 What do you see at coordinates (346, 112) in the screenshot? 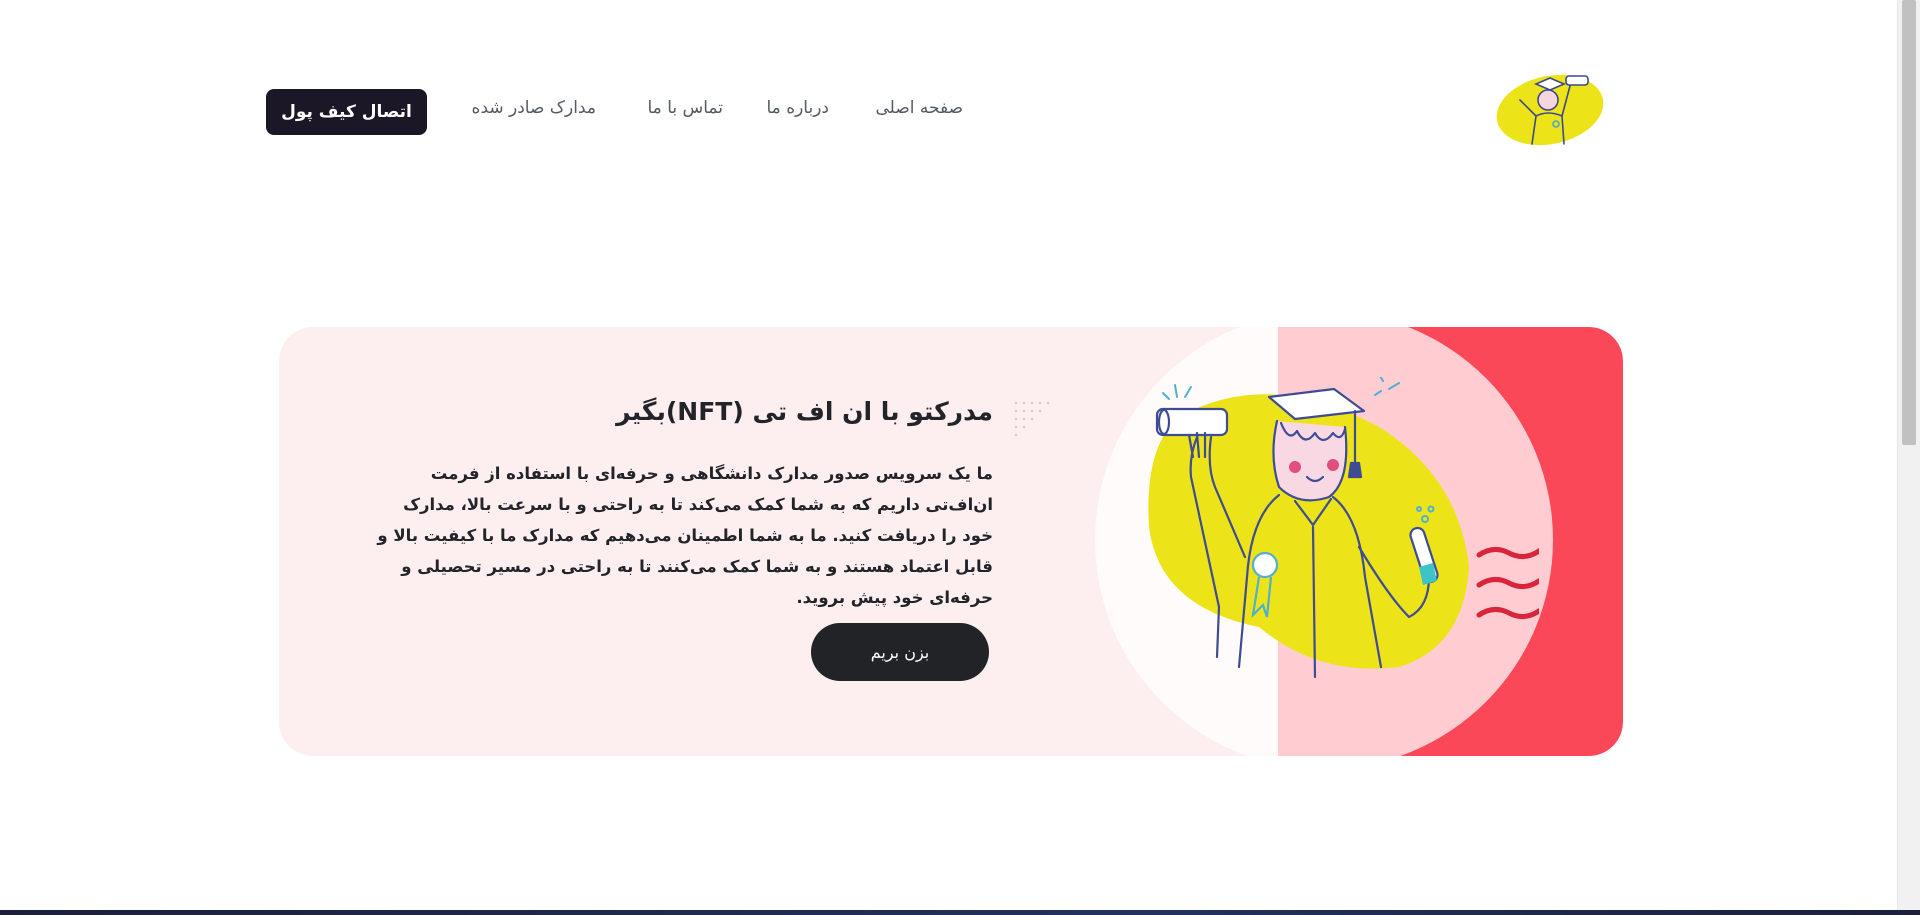
I see `connect-wallet-button: اتصال کیف پول` at bounding box center [346, 112].